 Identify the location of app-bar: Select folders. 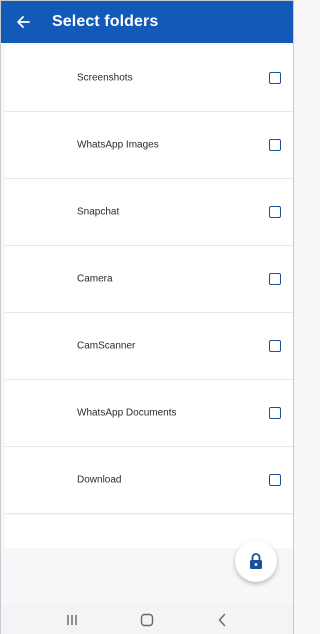
(147, 22).